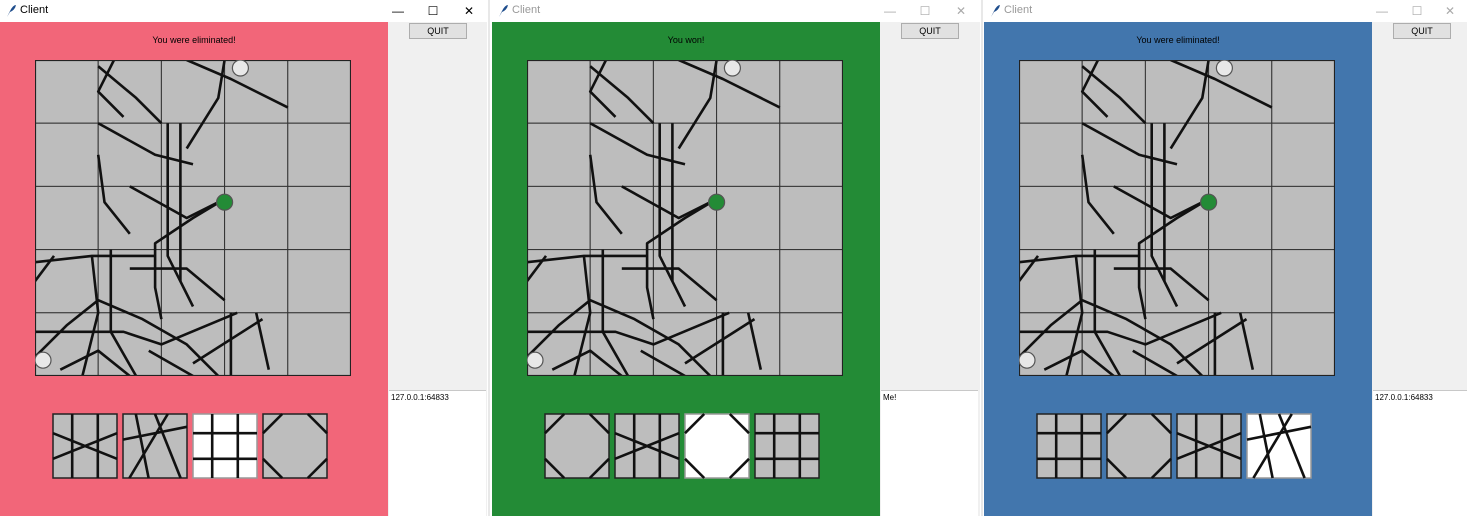 This screenshot has width=1467, height=516. I want to click on close-icon: ✕, so click(961, 11).